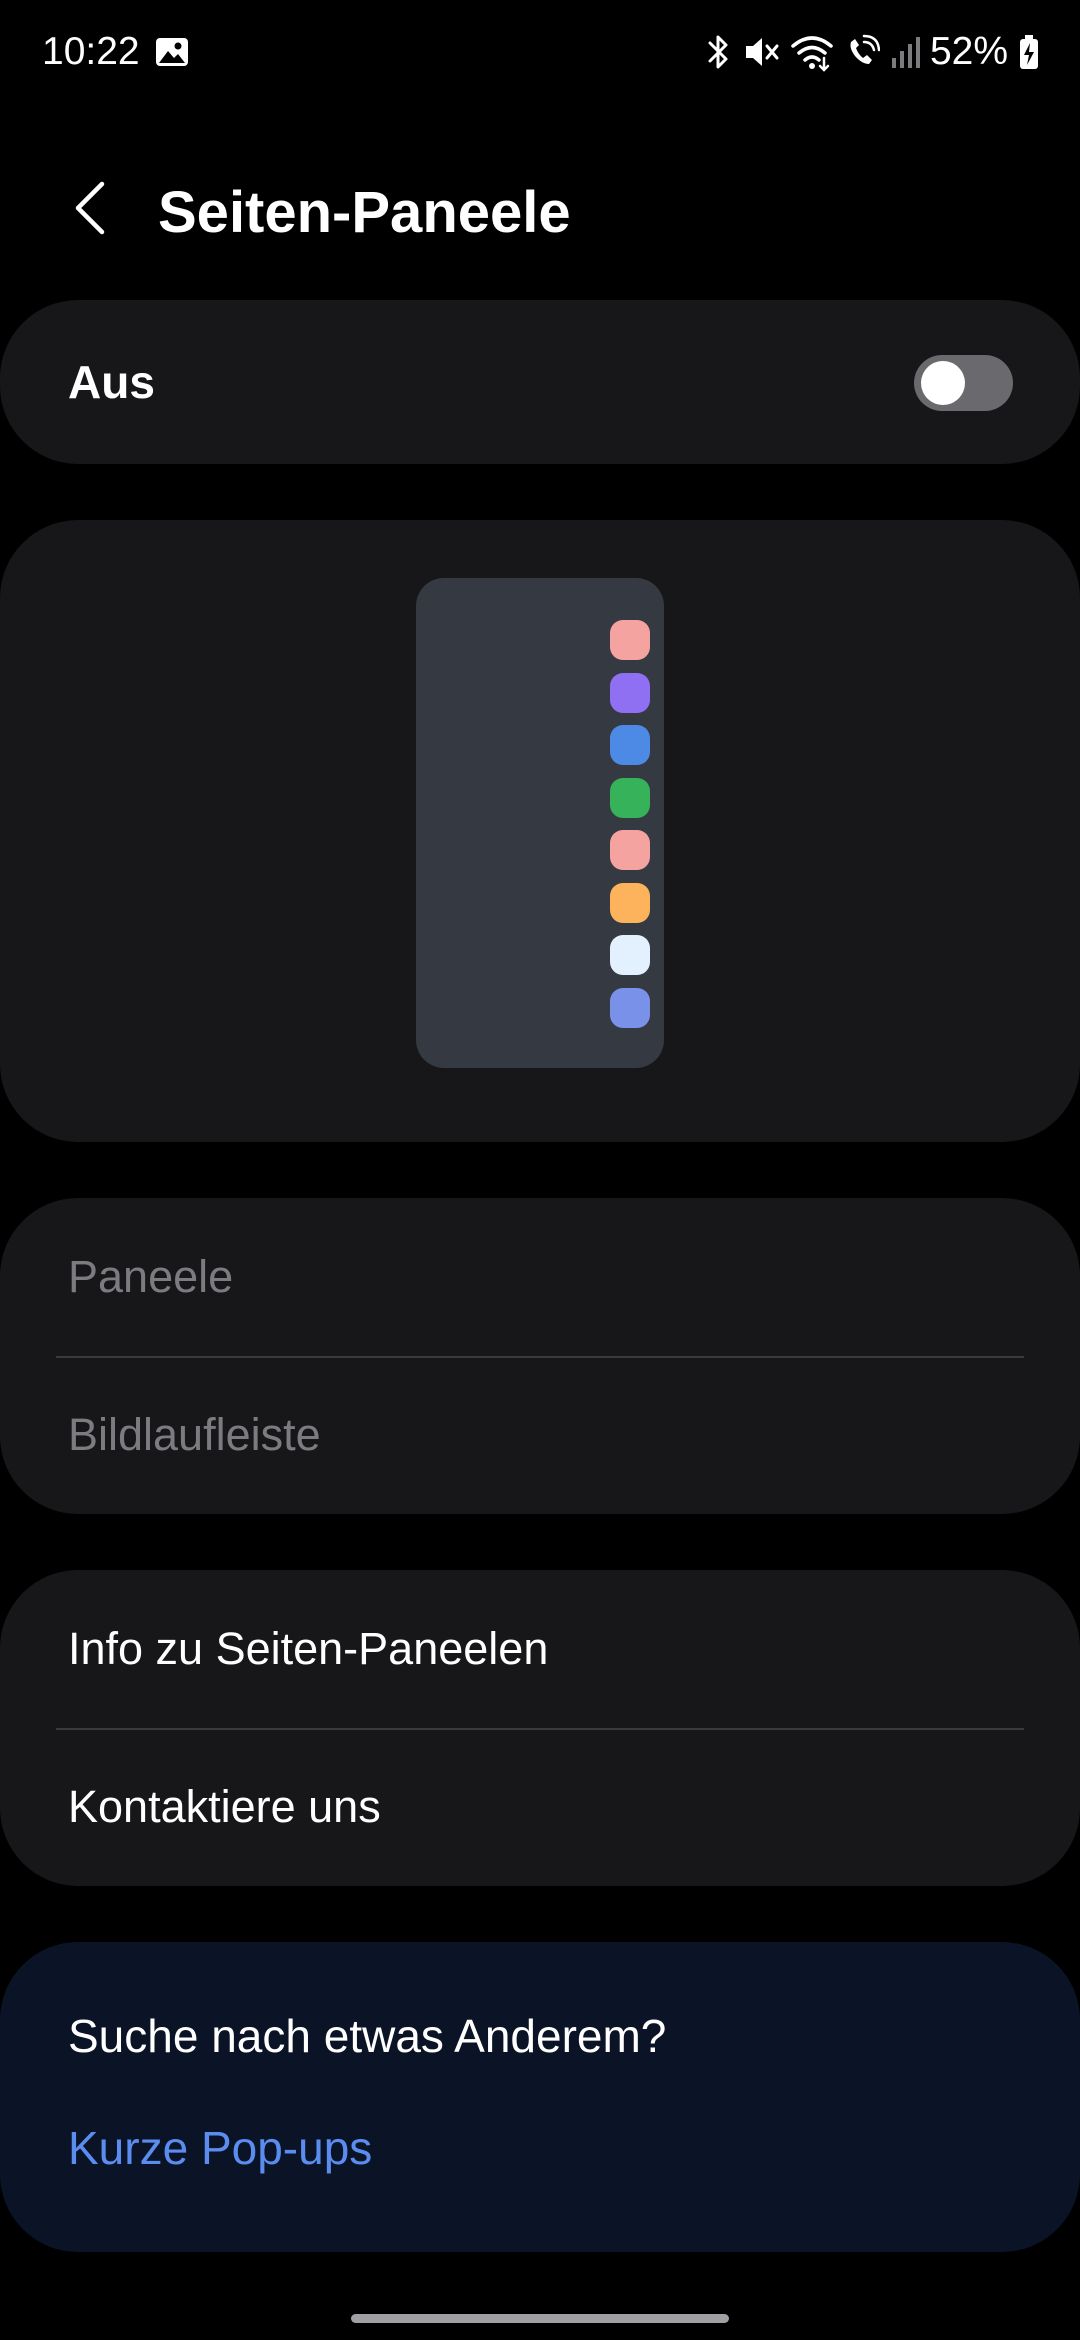  What do you see at coordinates (540, 2318) in the screenshot?
I see `gesture-navigation-handle` at bounding box center [540, 2318].